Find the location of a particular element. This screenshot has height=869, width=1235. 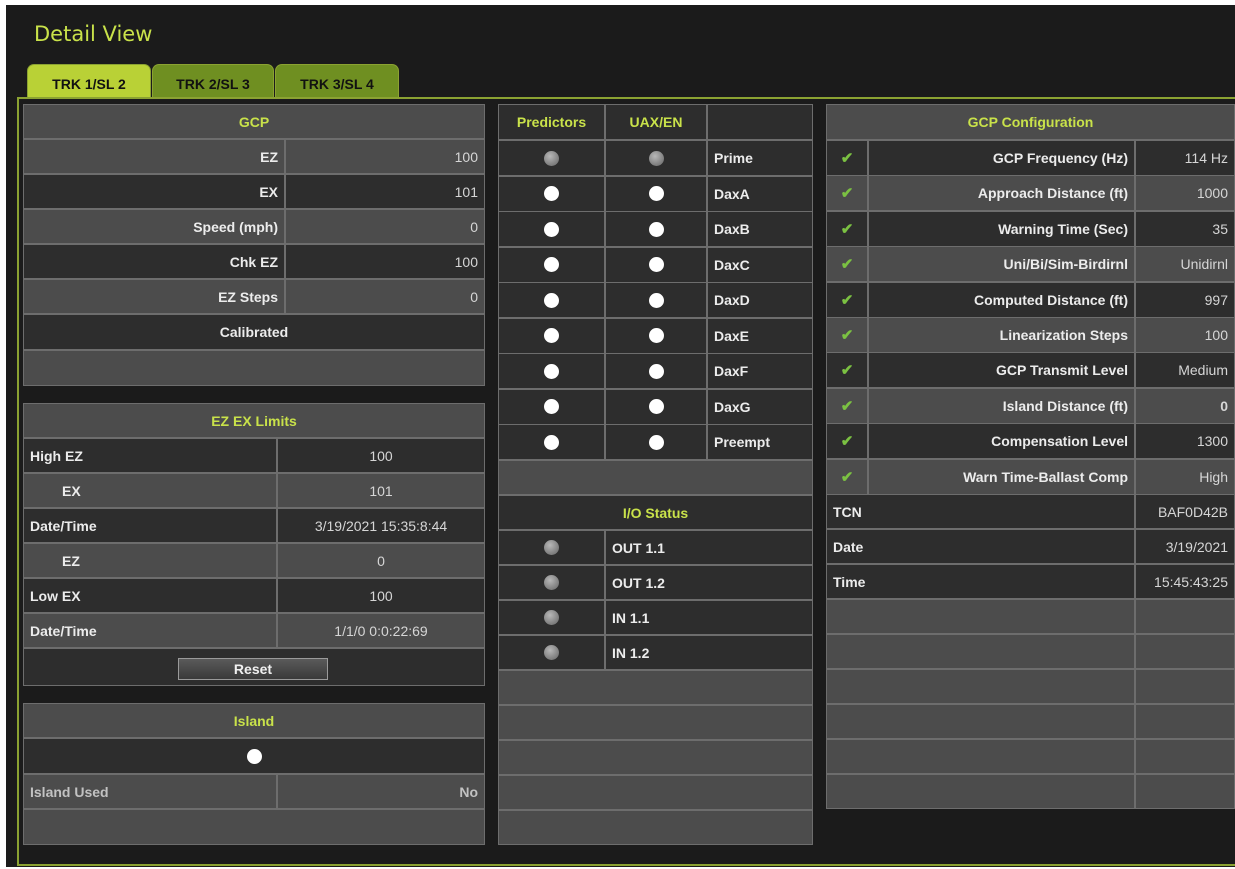

reset-button: Reset is located at coordinates (253, 669).